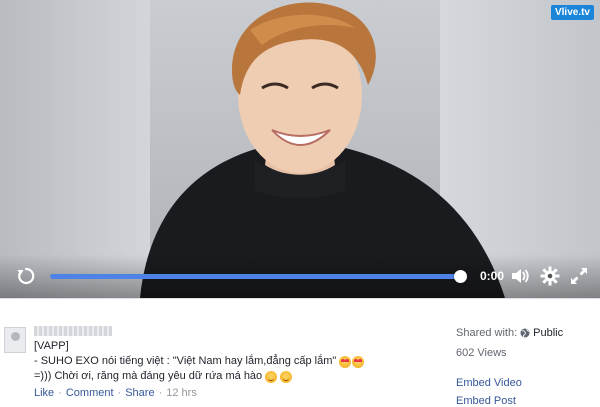 This screenshot has height=407, width=600. What do you see at coordinates (550, 276) in the screenshot?
I see `settings-icon` at bounding box center [550, 276].